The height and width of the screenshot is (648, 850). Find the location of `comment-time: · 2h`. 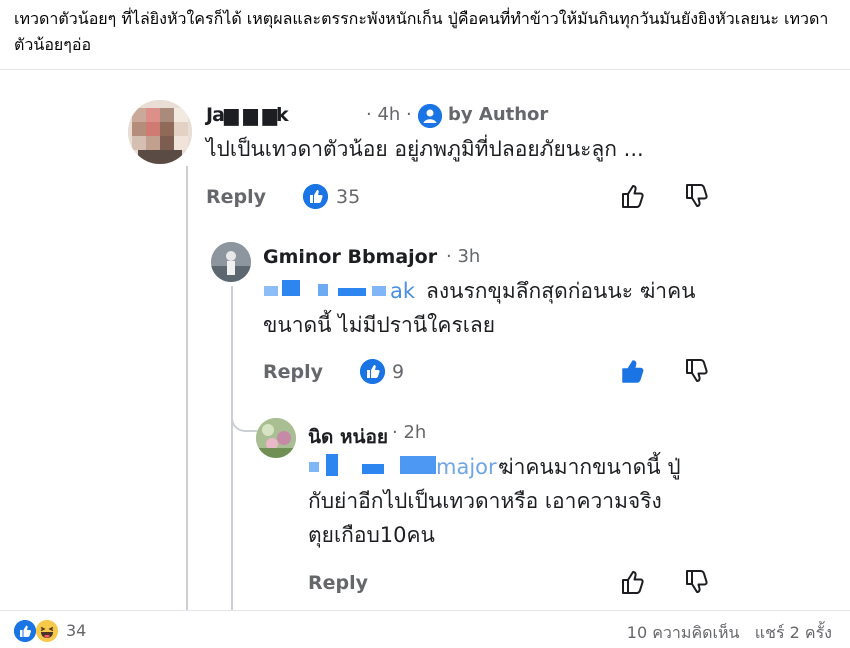

comment-time: · 2h is located at coordinates (409, 432).